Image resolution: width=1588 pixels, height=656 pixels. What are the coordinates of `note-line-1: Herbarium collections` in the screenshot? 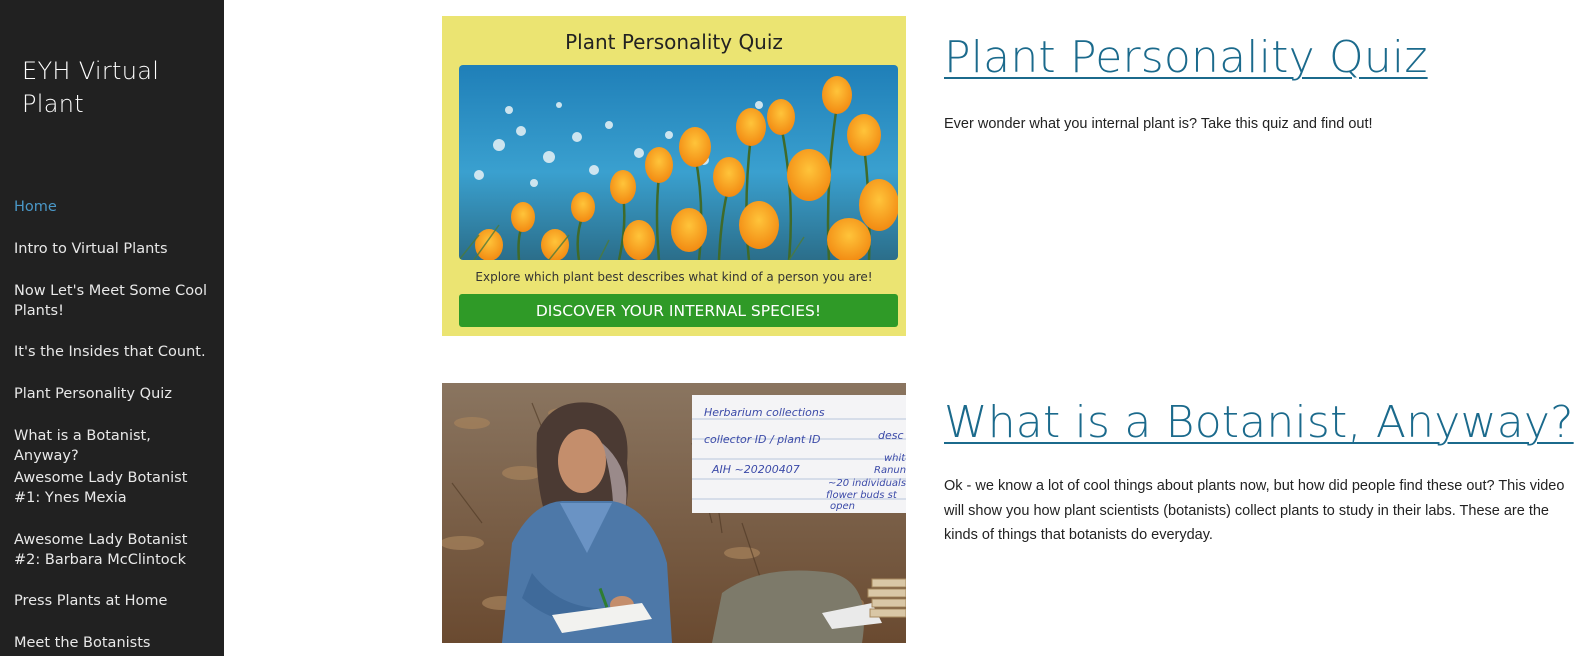 It's located at (764, 412).